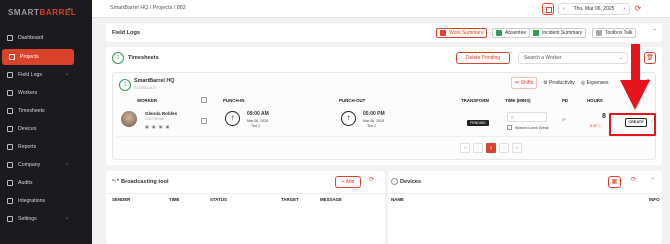 Image resolution: width=670 pixels, height=244 pixels. What do you see at coordinates (32, 201) in the screenshot?
I see `sidebar-item-label: Integrations` at bounding box center [32, 201].